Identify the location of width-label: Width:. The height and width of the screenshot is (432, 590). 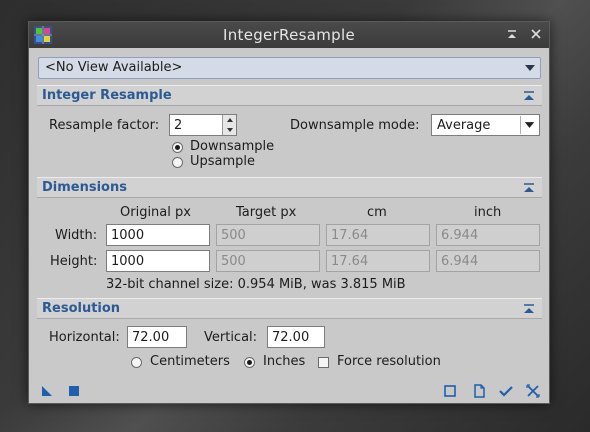
(76, 235).